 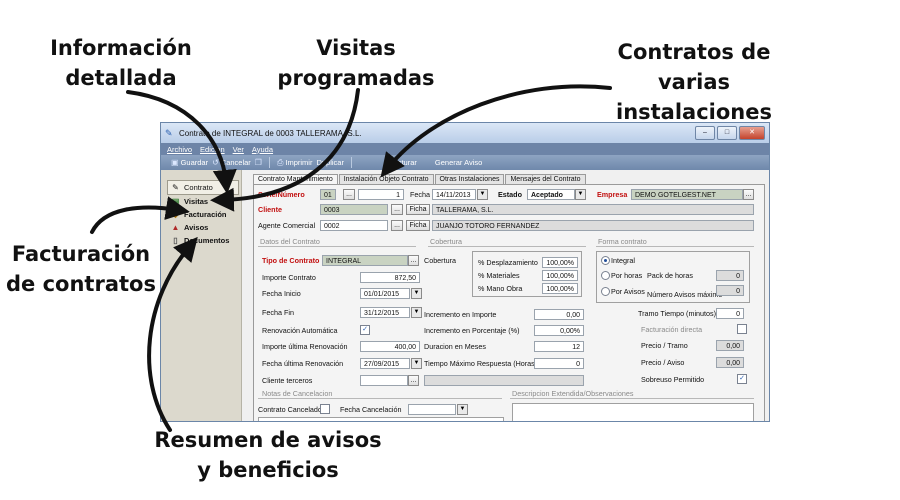 What do you see at coordinates (730, 290) in the screenshot?
I see `num-avisos-input: 0` at bounding box center [730, 290].